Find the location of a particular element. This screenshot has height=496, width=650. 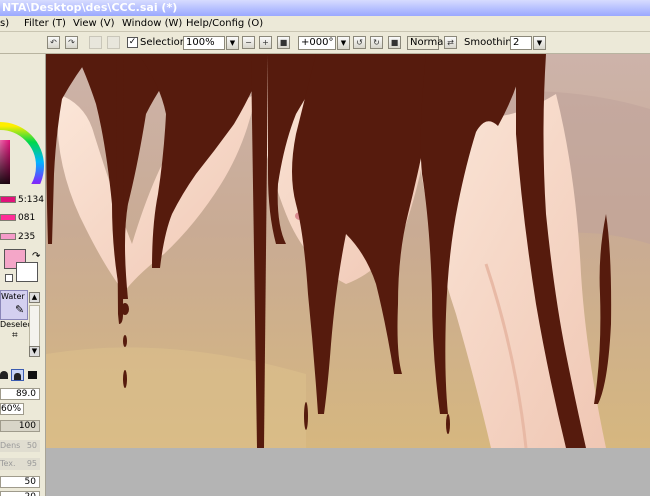

brush-shape-square-icon is located at coordinates (32, 375).